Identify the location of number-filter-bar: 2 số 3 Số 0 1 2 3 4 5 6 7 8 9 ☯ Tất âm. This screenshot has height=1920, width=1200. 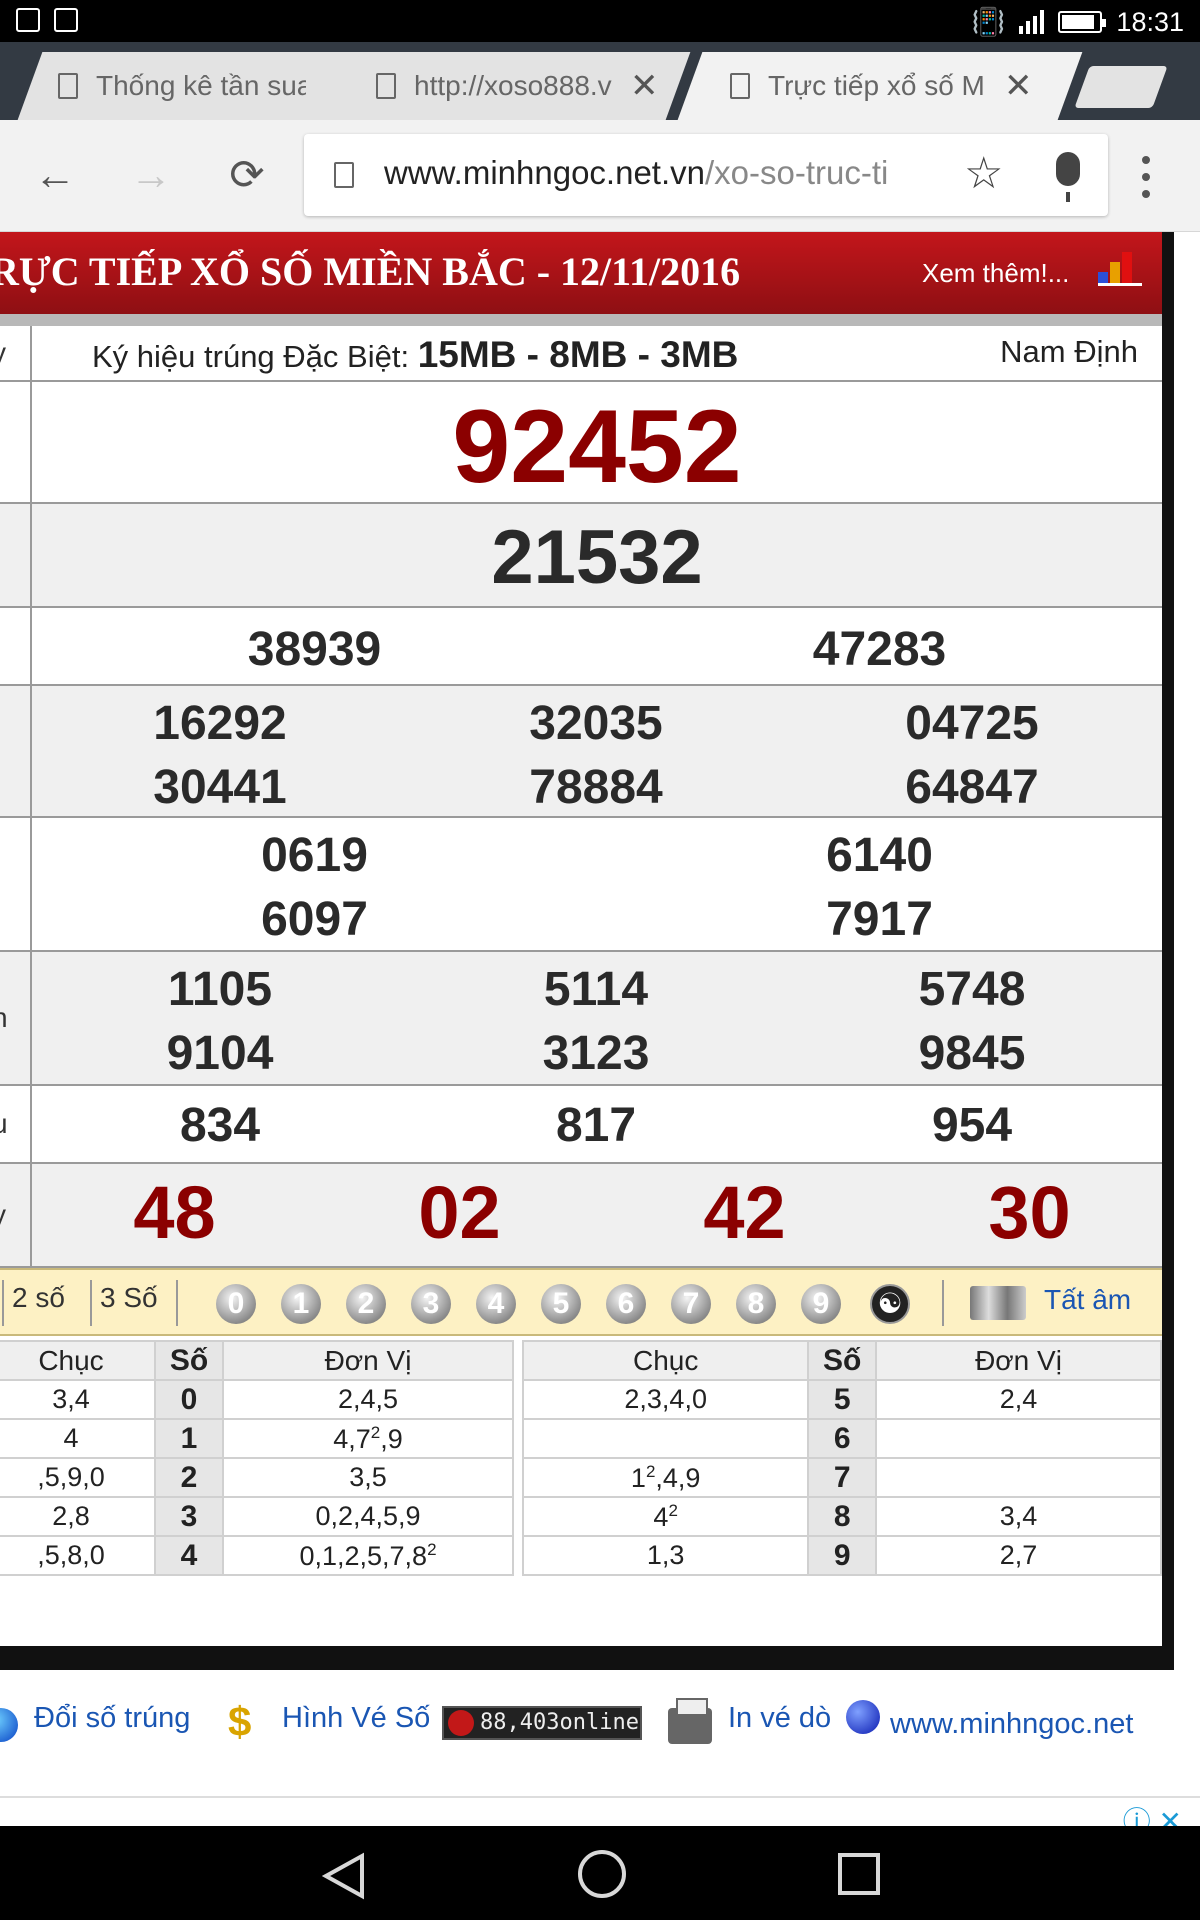
(581, 1302).